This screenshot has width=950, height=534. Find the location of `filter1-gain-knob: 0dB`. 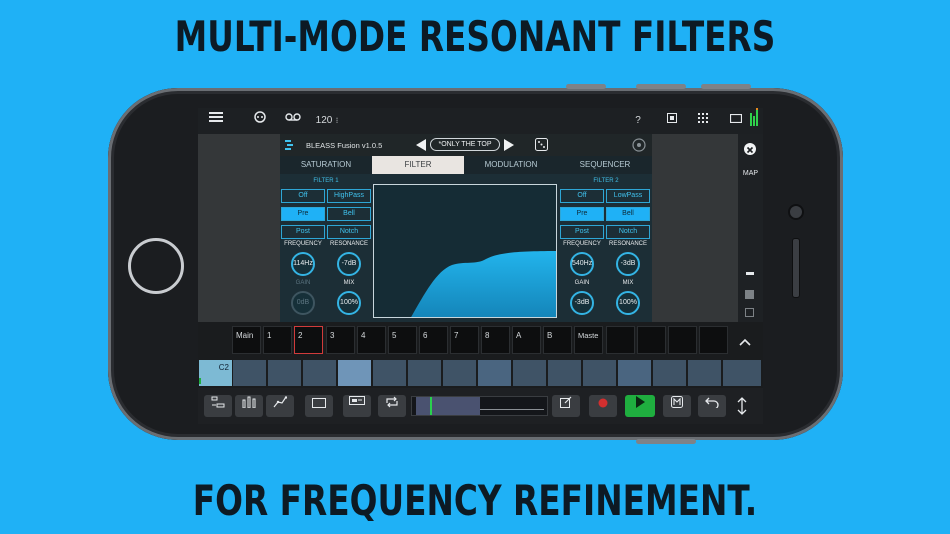

filter1-gain-knob: 0dB is located at coordinates (303, 303).